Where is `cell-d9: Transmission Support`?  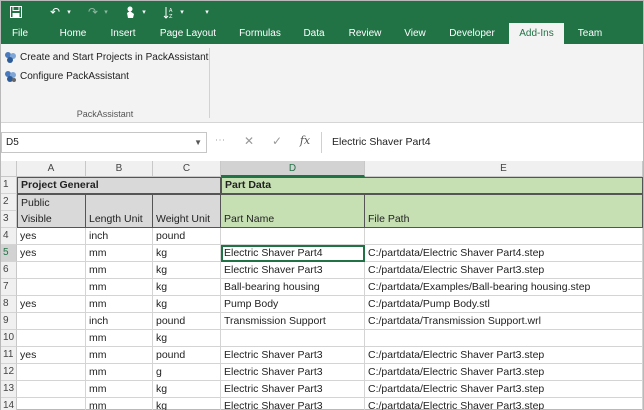
cell-d9: Transmission Support is located at coordinates (293, 321).